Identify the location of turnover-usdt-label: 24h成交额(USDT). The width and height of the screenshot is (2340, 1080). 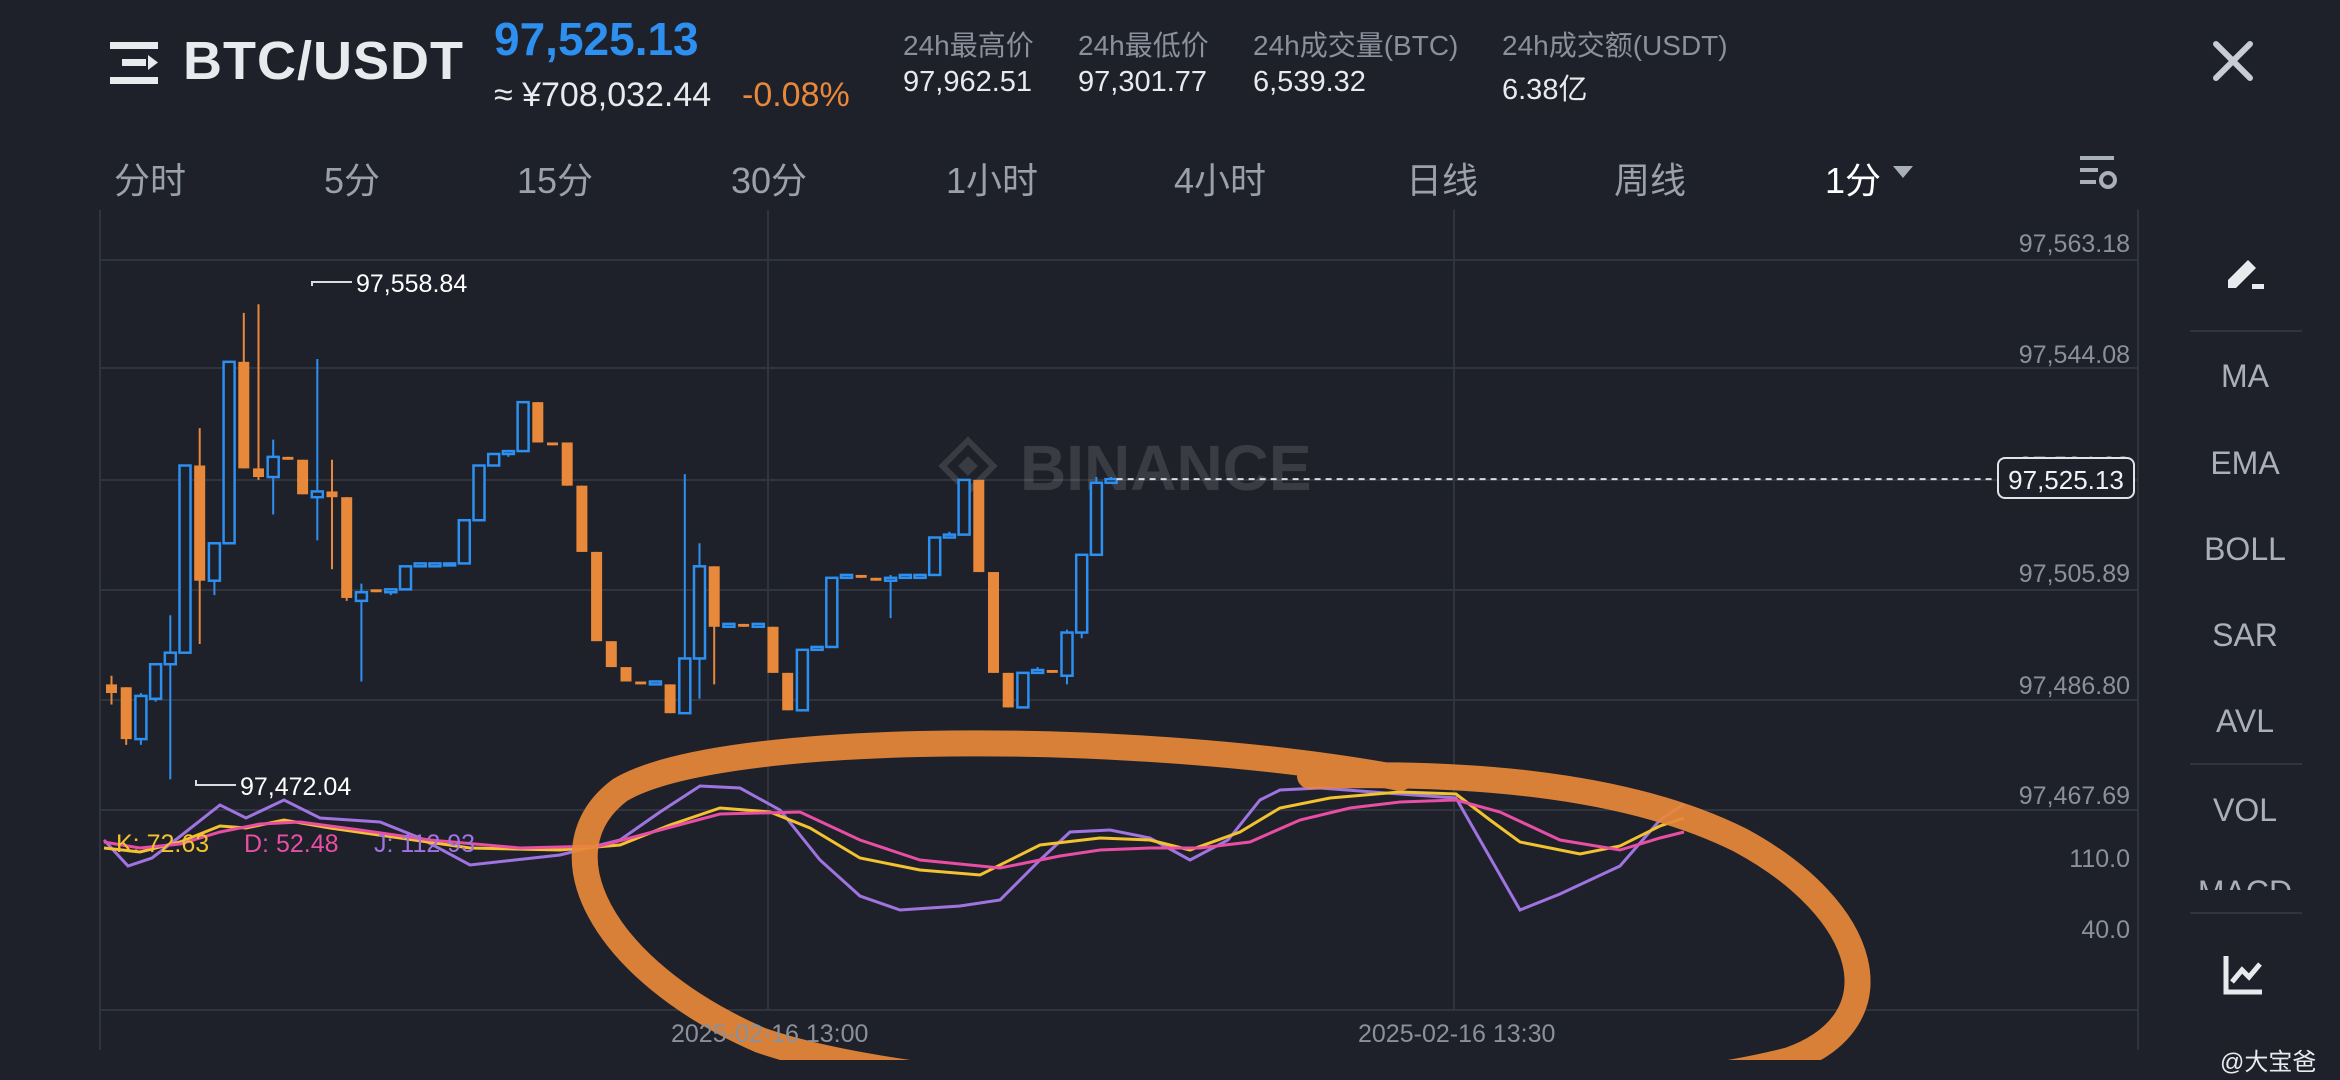
(1615, 45).